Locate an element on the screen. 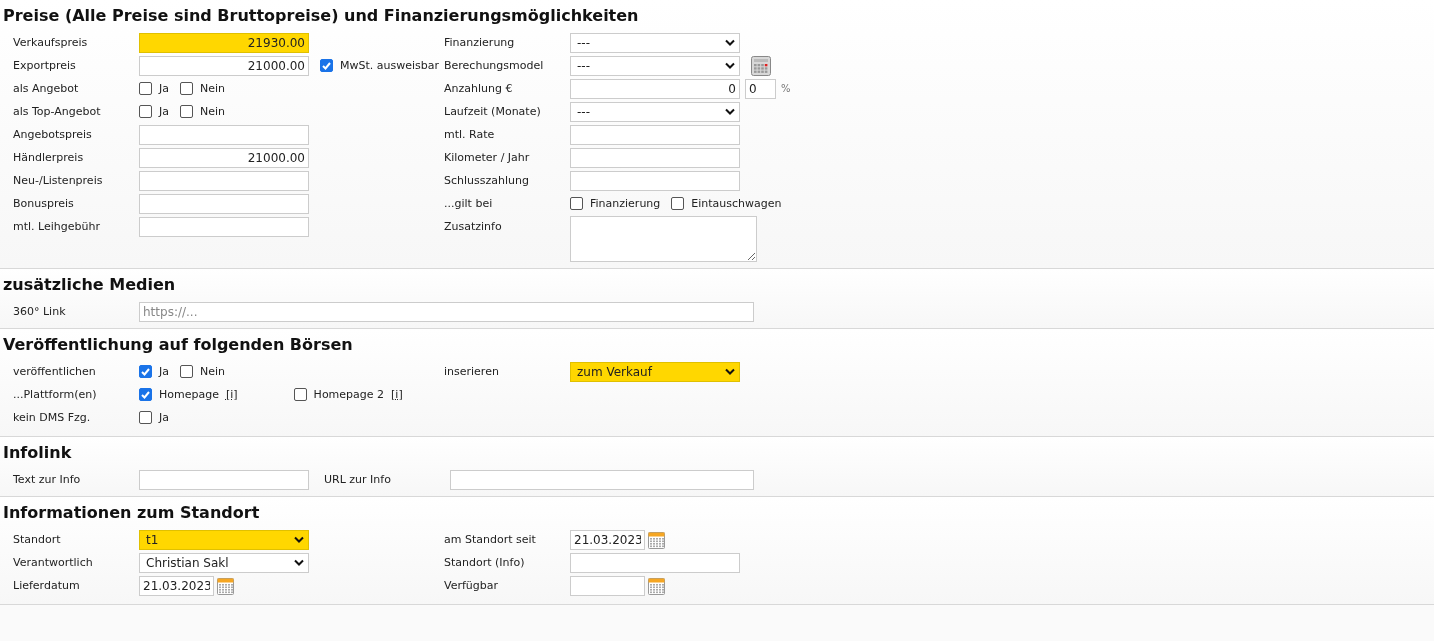 This screenshot has height=641, width=1434. field-label: Standort (Info) is located at coordinates (485, 563).